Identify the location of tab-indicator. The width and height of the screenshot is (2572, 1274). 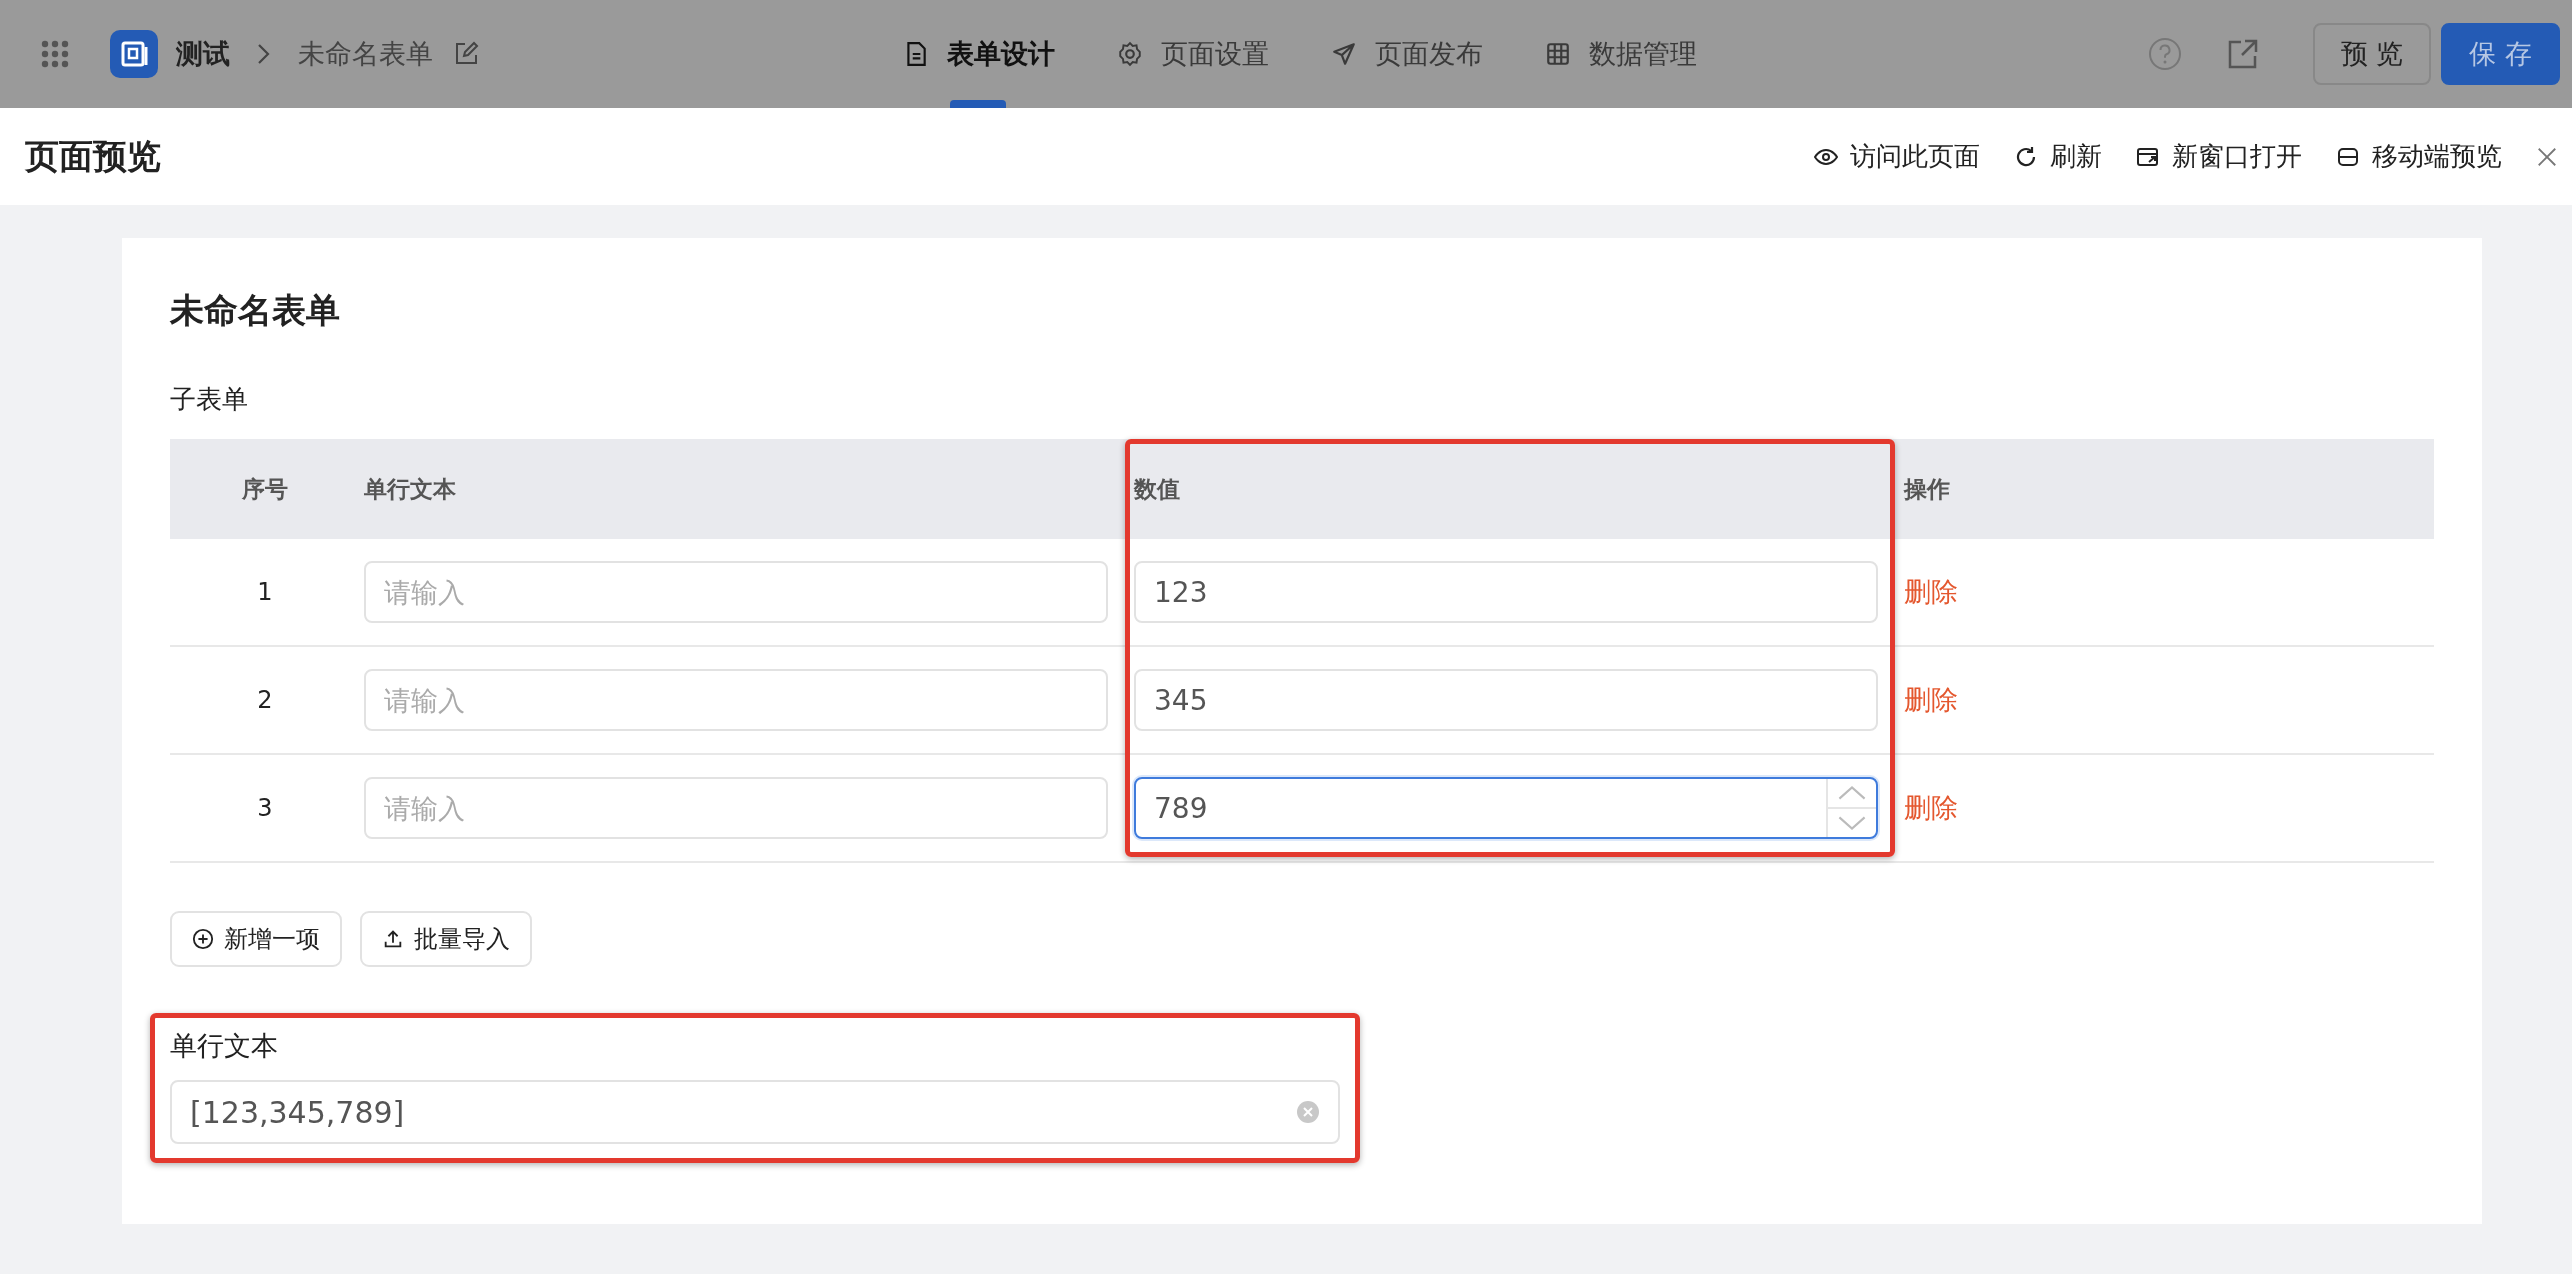
(978, 104).